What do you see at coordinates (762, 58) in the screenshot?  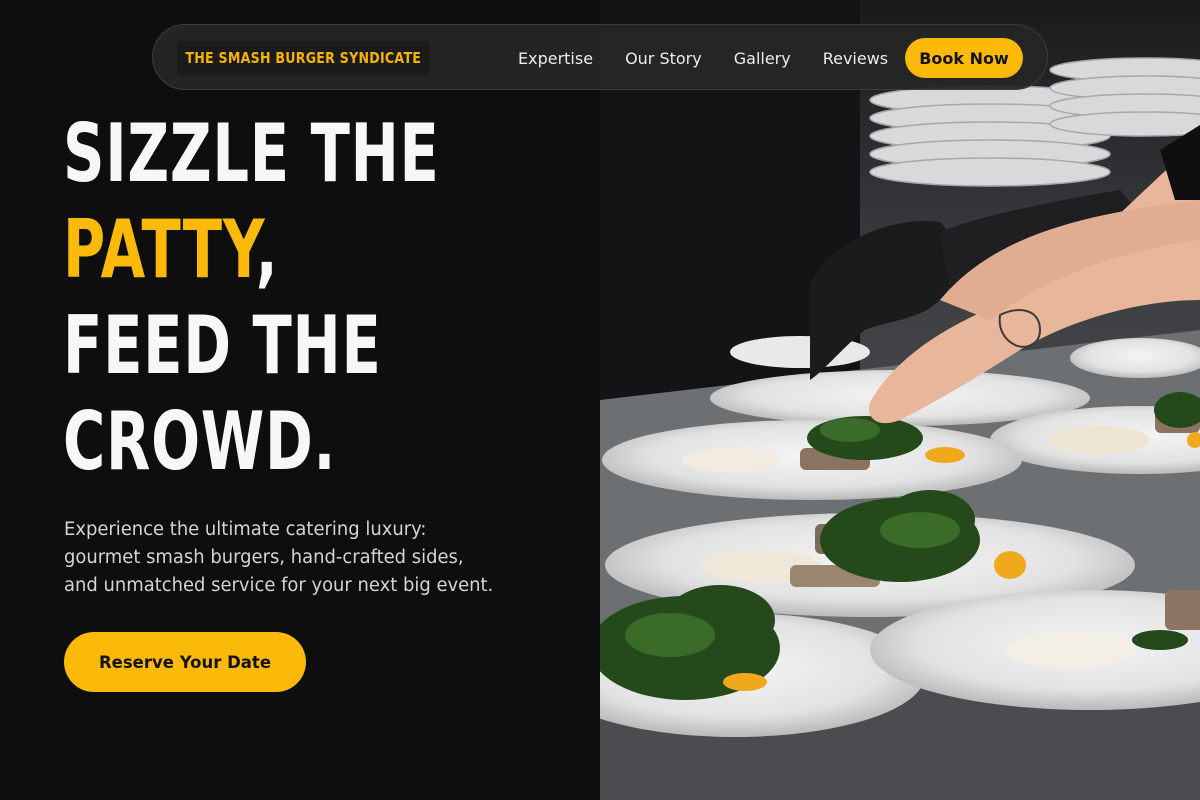 I see `nav-link-gallery: Gallery` at bounding box center [762, 58].